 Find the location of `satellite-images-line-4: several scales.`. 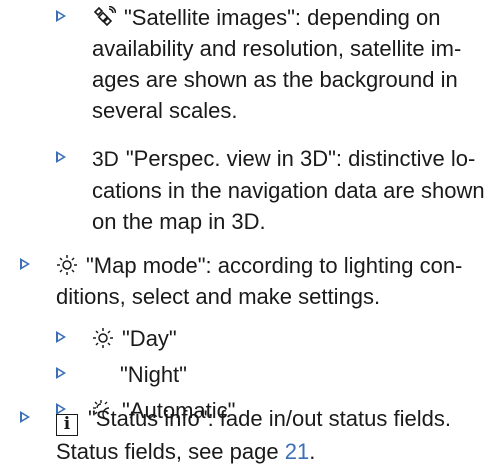

satellite-images-line-4: several scales. is located at coordinates (165, 110).